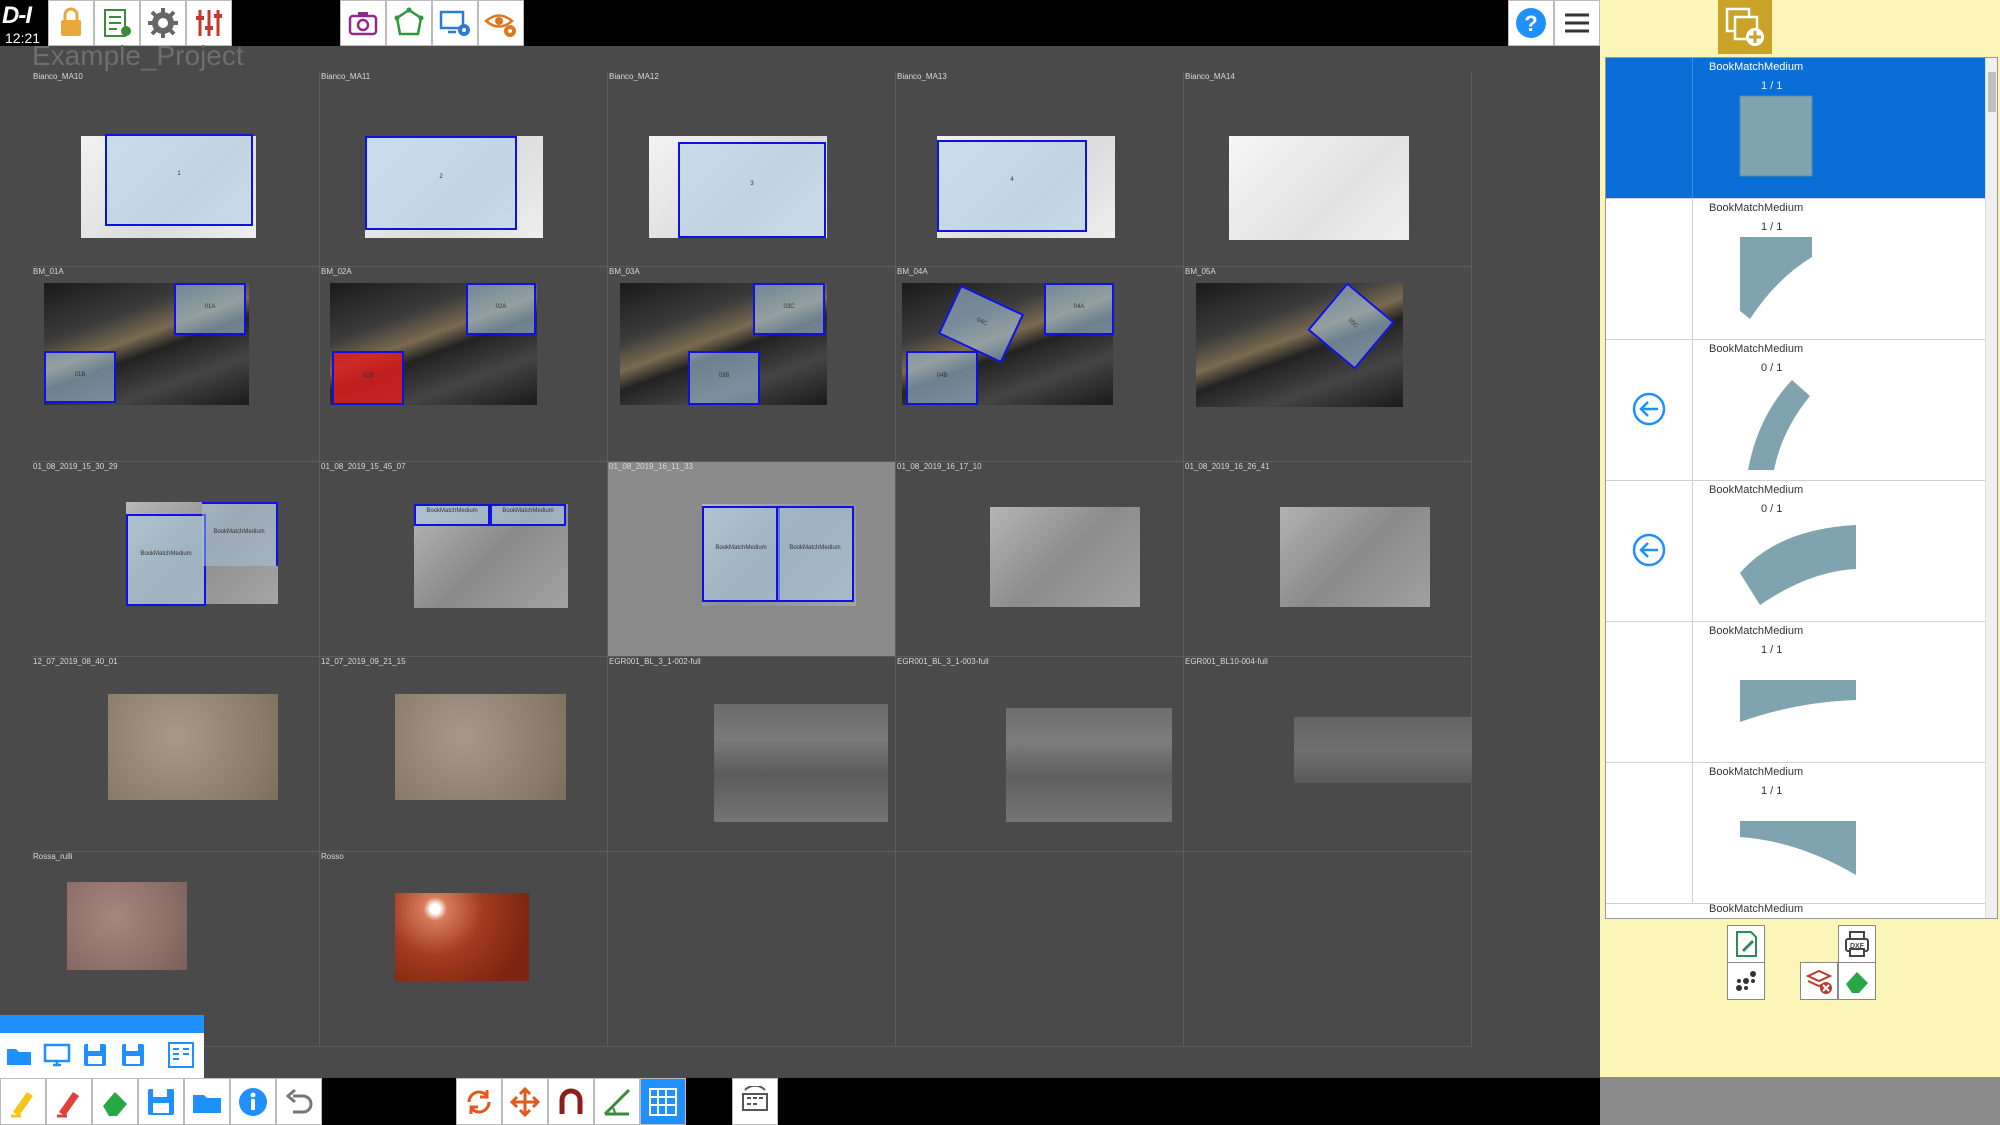 The height and width of the screenshot is (1125, 2000). I want to click on slab-cell: EGR001_BL_3_1-002-full, so click(752, 754).